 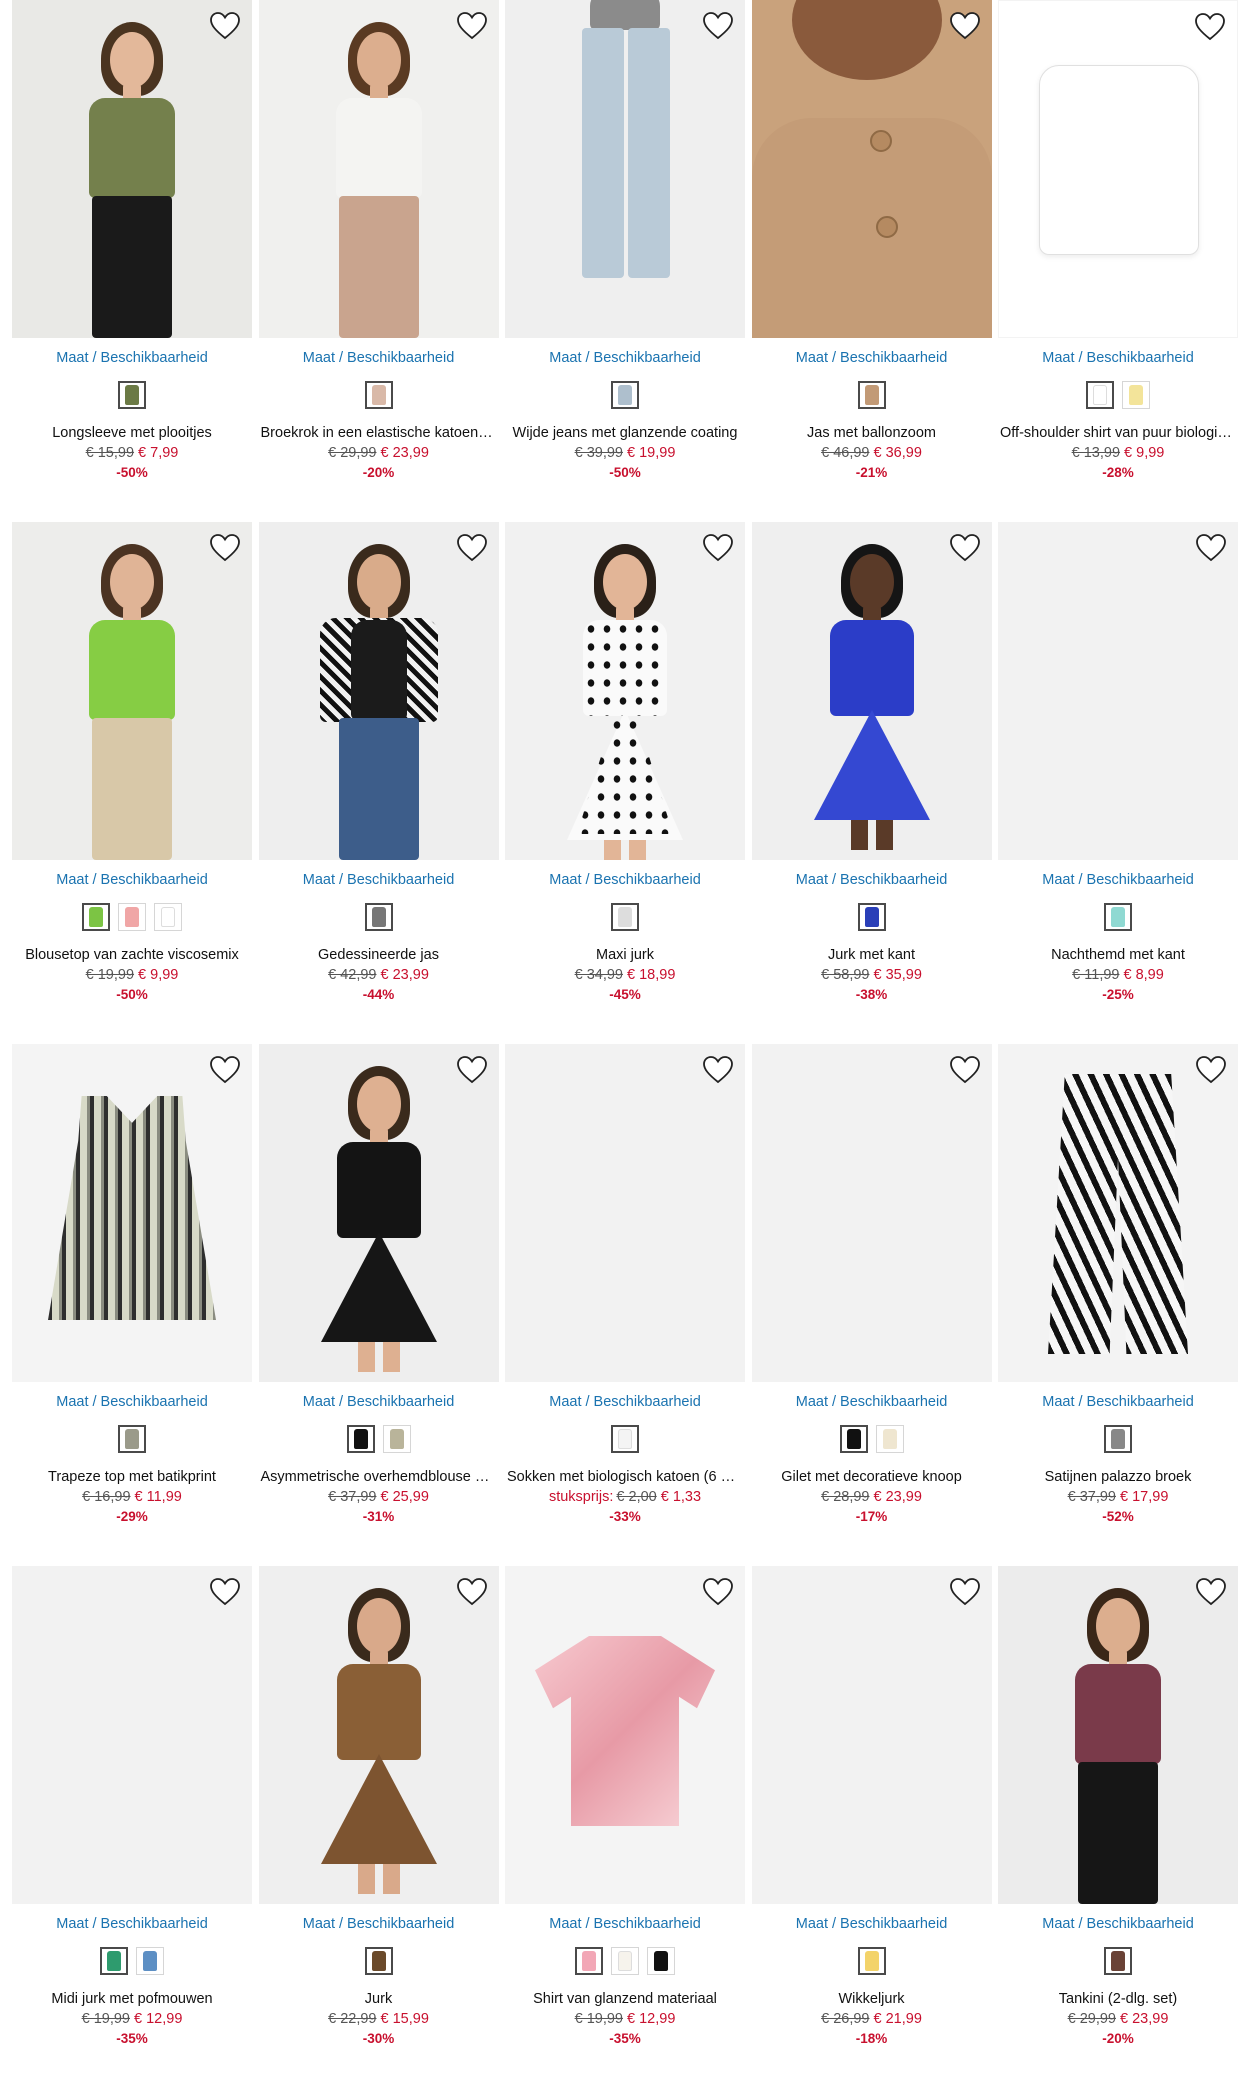 I want to click on product-name: Longsleeve met plooitjes, so click(x=132, y=433).